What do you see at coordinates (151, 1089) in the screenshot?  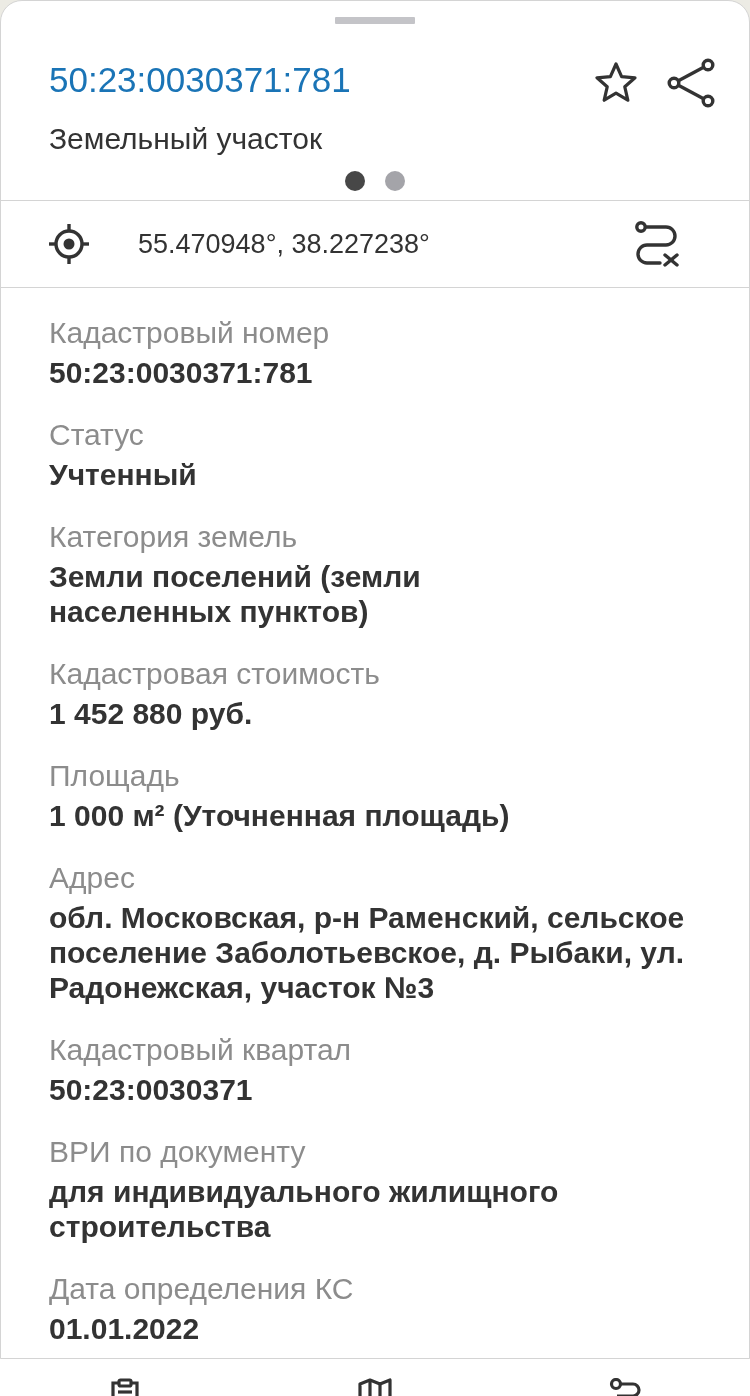 I see `field-value: 50:23:0030371` at bounding box center [151, 1089].